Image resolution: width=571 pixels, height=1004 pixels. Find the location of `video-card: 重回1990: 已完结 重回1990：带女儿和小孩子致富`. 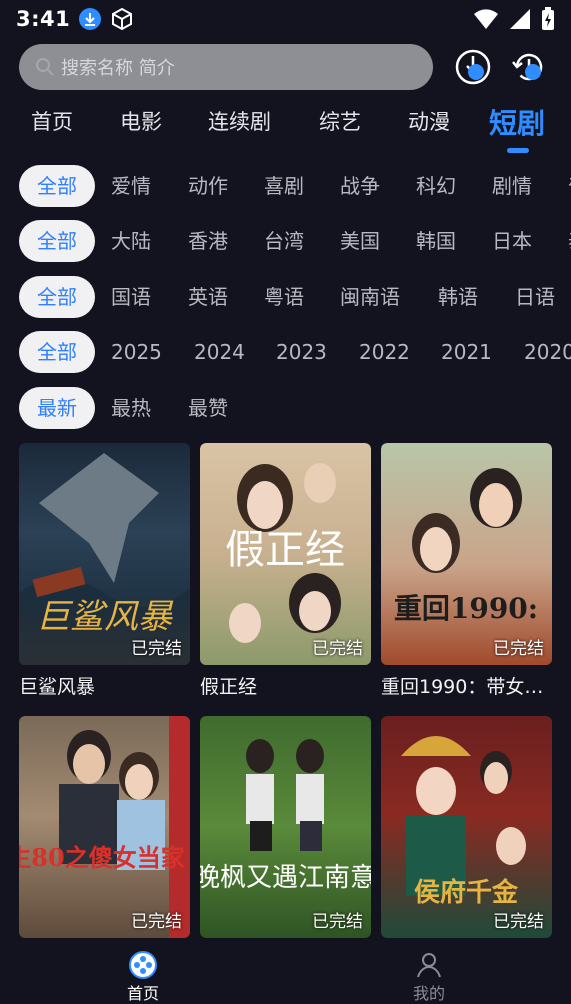

video-card: 重回1990: 已完结 重回1990：带女儿和小孩子致富 is located at coordinates (466, 573).